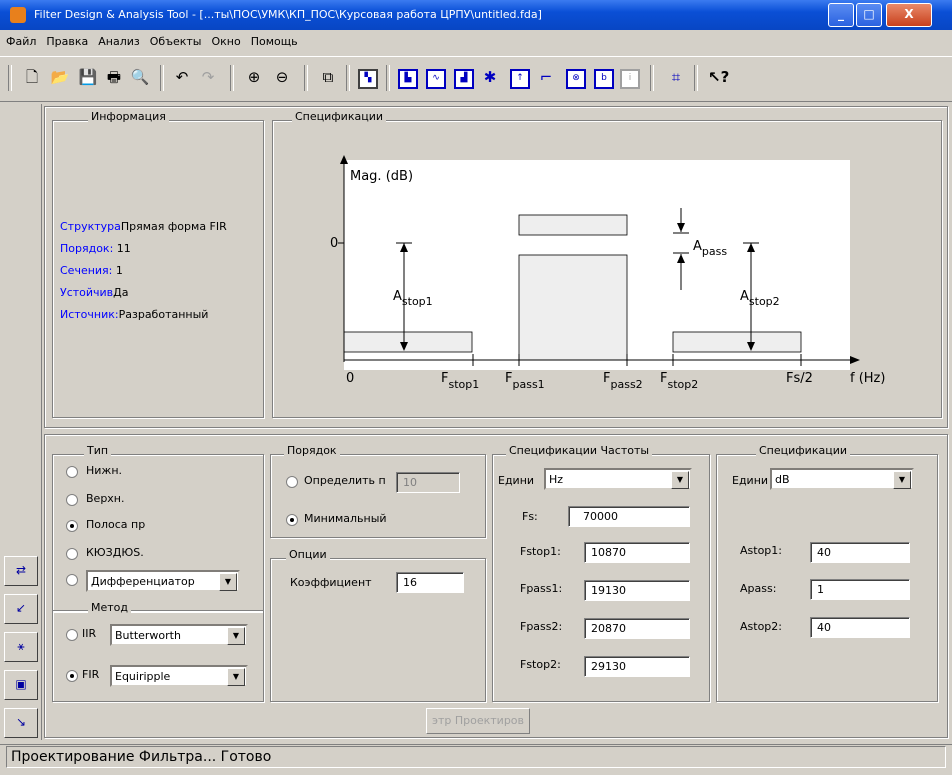 The width and height of the screenshot is (952, 775). What do you see at coordinates (20, 40) in the screenshot?
I see `menu-file: Файл` at bounding box center [20, 40].